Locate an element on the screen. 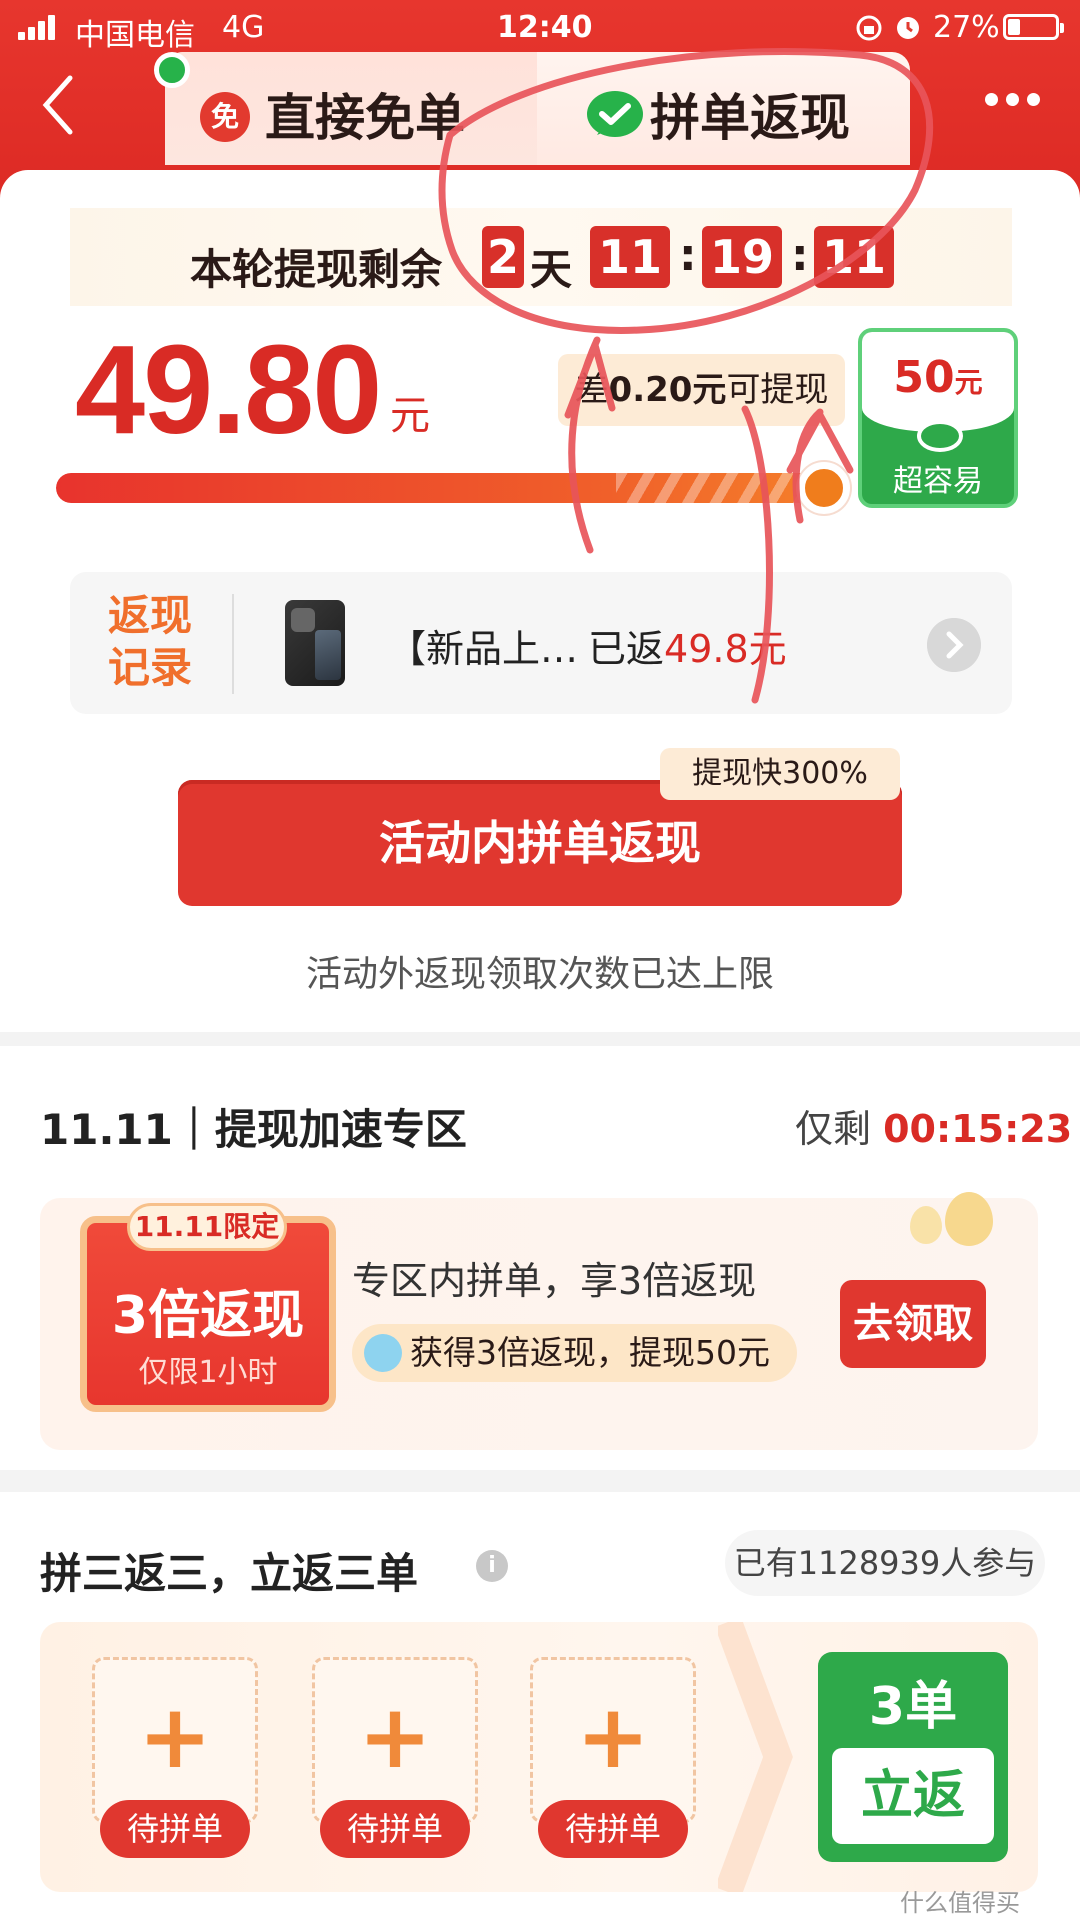 The height and width of the screenshot is (1921, 1080). tab-direct-free: 直接免单 is located at coordinates (365, 114).